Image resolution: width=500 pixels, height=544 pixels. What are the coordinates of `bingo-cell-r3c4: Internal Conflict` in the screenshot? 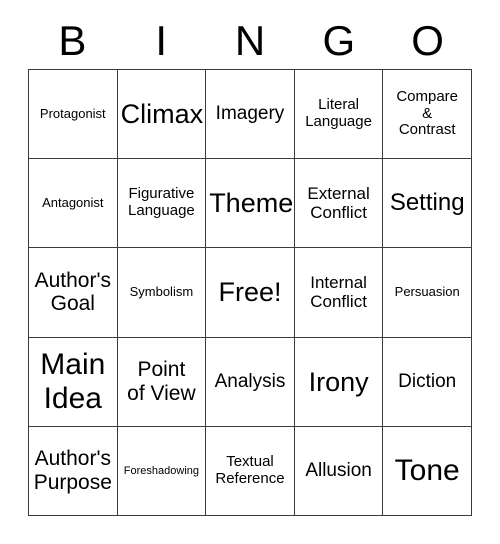 It's located at (339, 293).